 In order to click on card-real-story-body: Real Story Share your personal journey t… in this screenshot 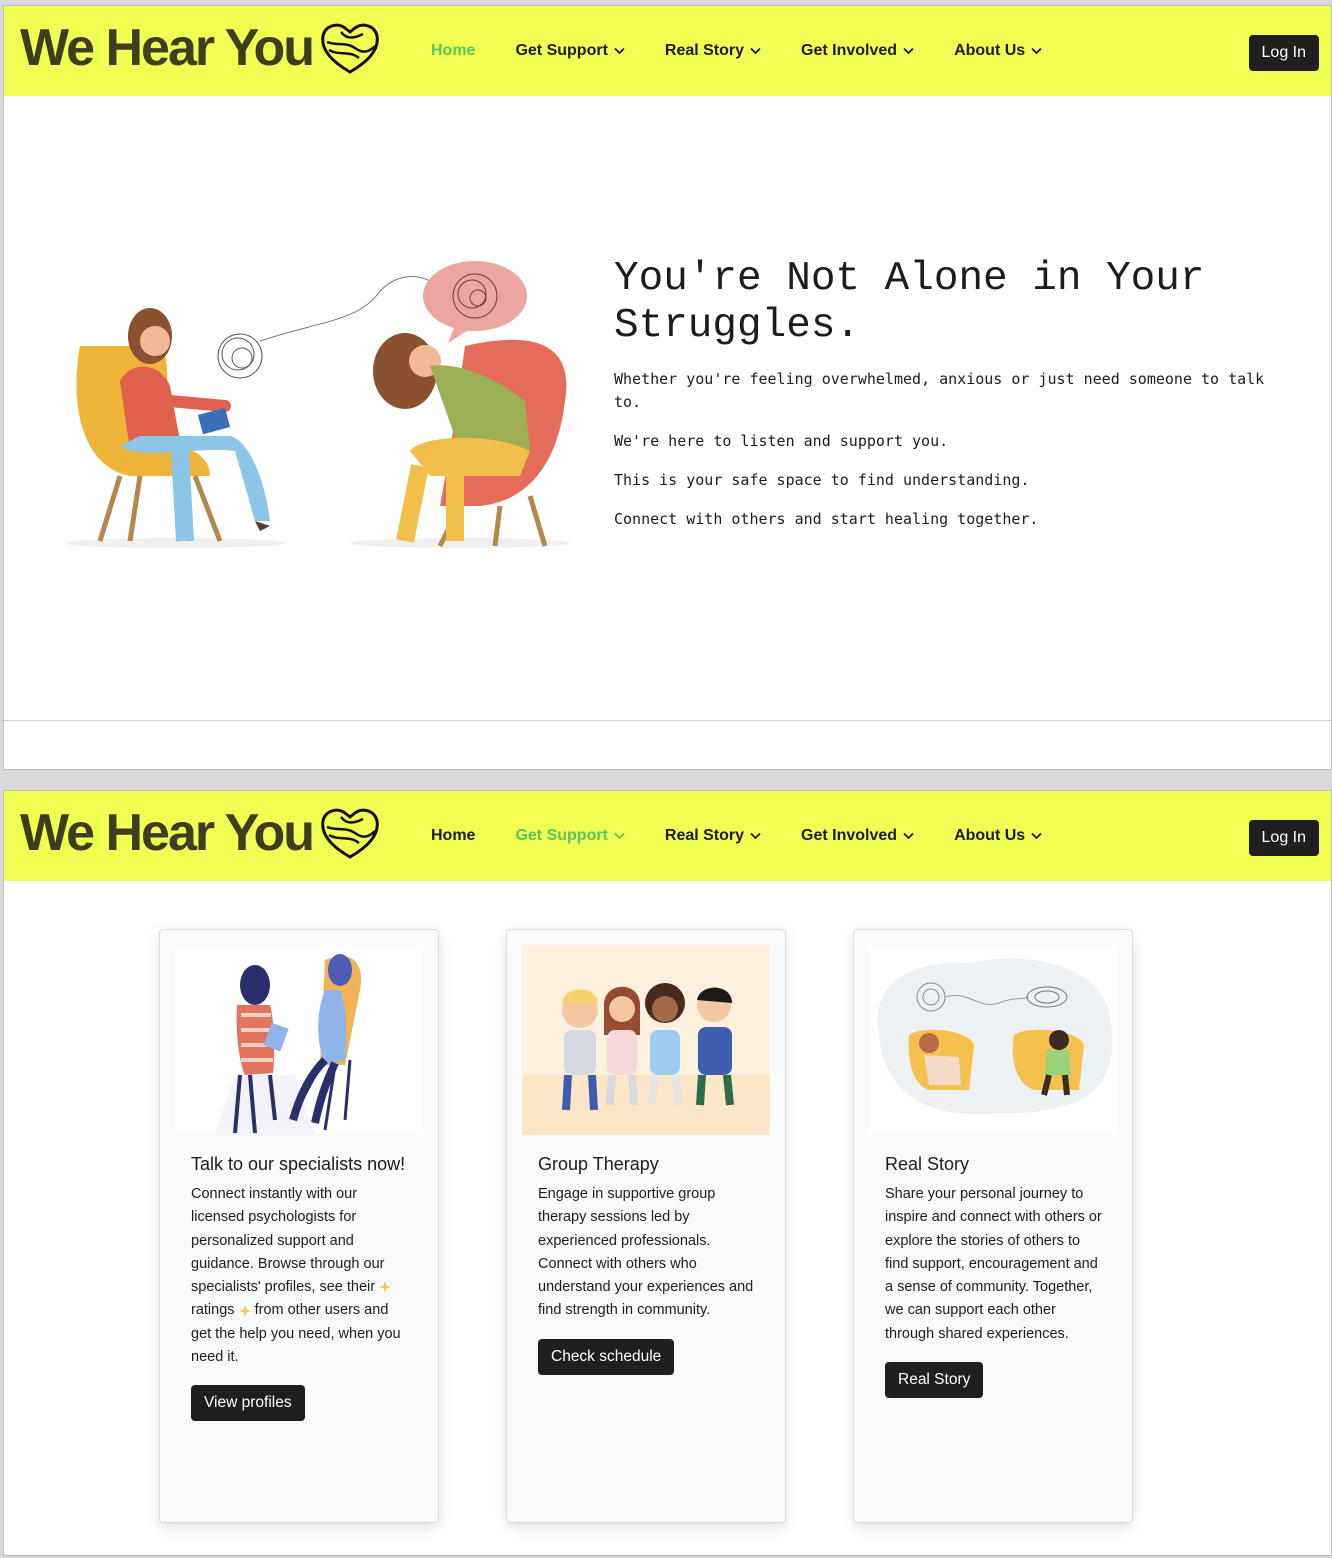, I will do `click(994, 1275)`.